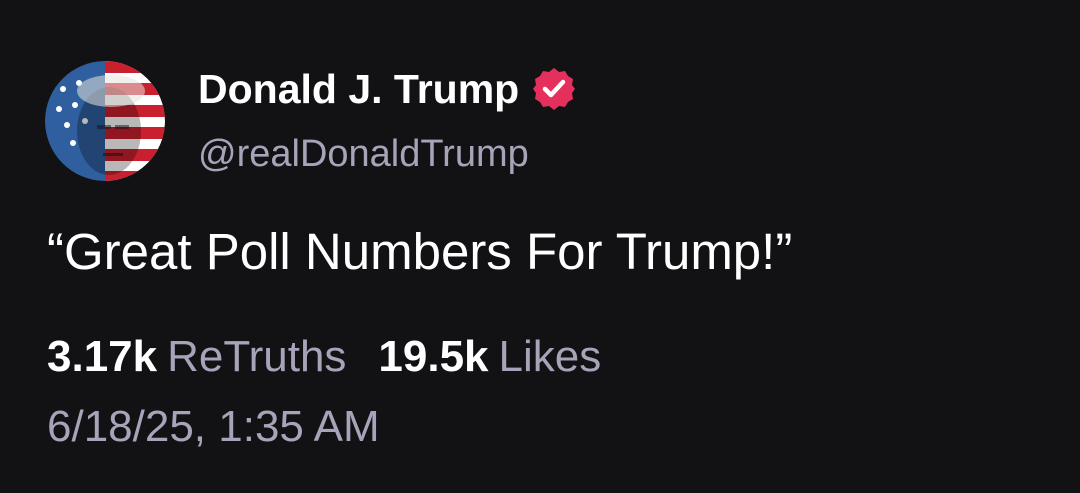 The image size is (1080, 493). I want to click on verified-badge-icon, so click(554, 89).